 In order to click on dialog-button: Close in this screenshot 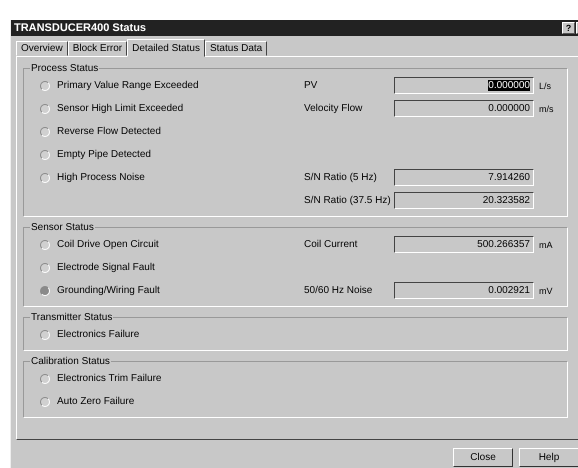, I will do `click(483, 457)`.